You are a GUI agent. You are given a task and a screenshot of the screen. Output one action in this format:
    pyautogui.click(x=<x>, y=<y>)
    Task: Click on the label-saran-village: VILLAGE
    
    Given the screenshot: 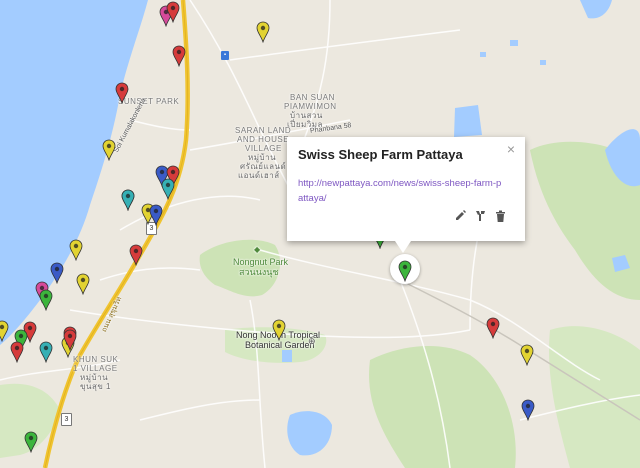 What is the action you would take?
    pyautogui.click(x=263, y=148)
    